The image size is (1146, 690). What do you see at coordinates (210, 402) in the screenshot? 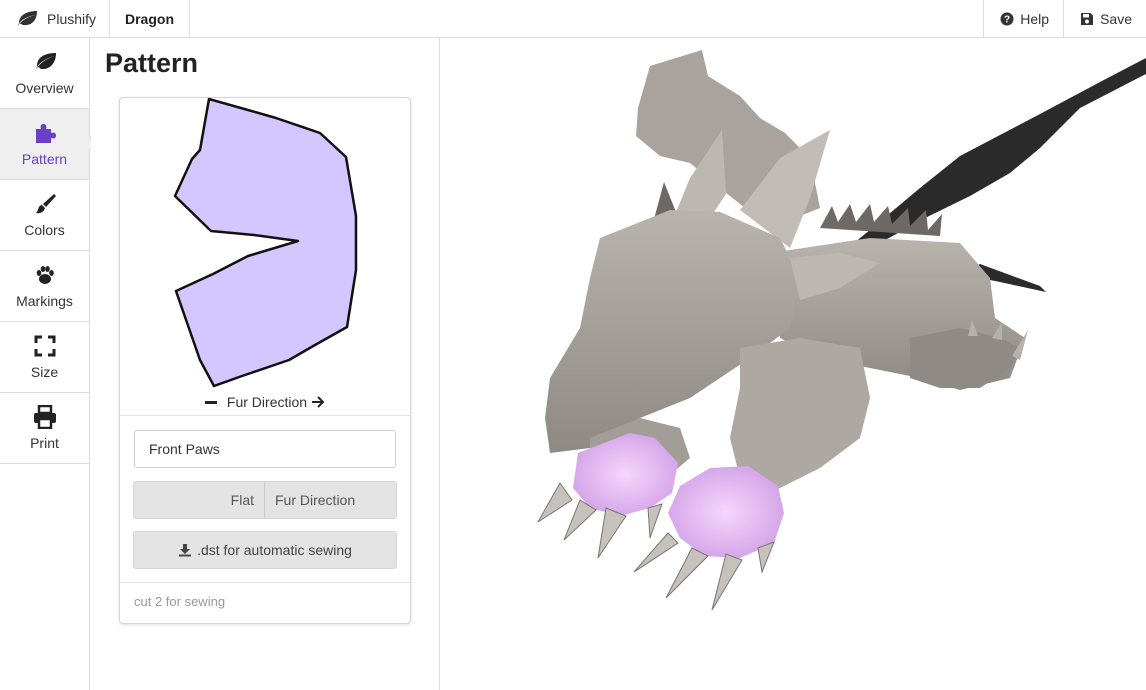
I see `seam-line-icon` at bounding box center [210, 402].